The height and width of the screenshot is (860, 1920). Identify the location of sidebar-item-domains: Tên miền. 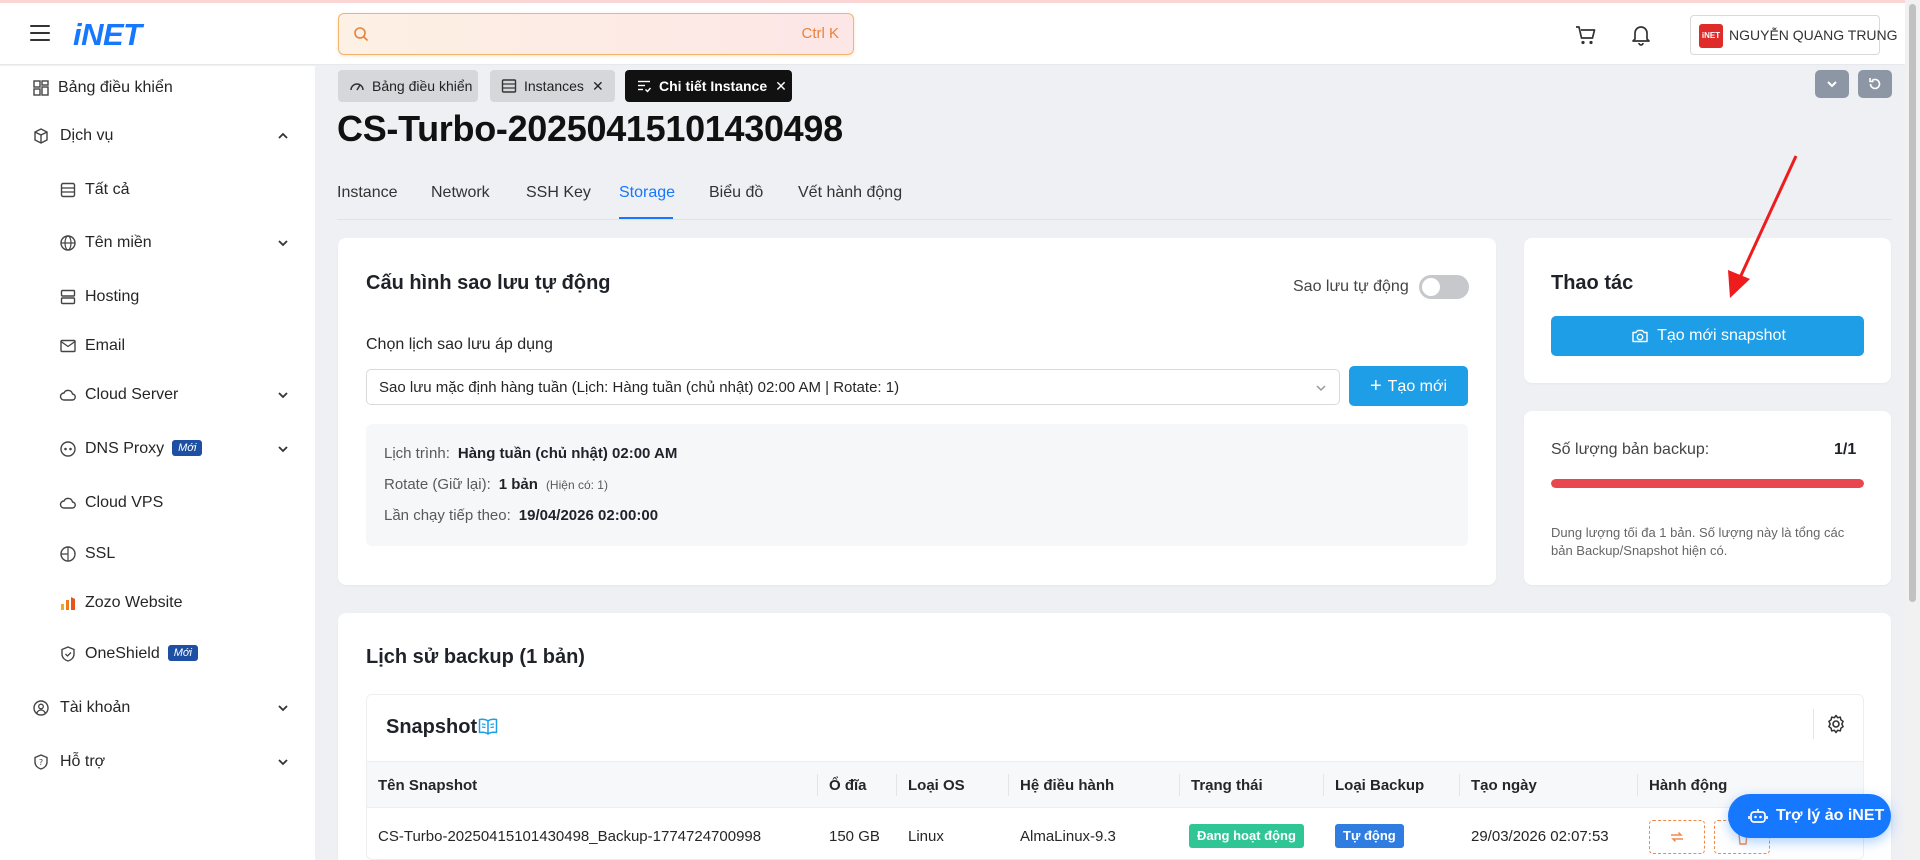
(157, 243).